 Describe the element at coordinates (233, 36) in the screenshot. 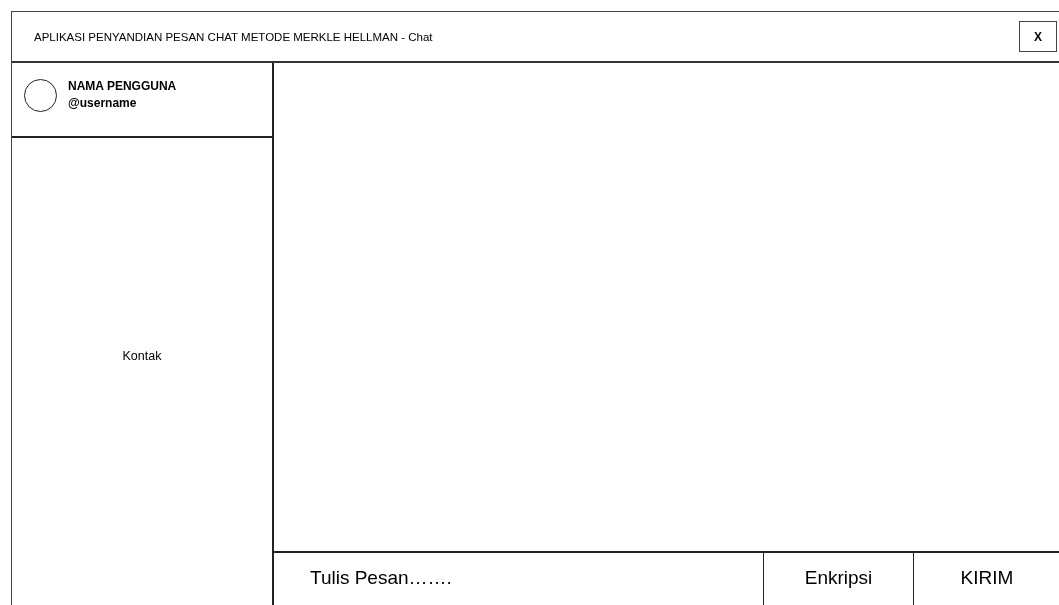

I see `window-title: APLIKASI PENYANDIAN PESAN CHAT METODE MERKLE HELLMAN - Chat` at that location.